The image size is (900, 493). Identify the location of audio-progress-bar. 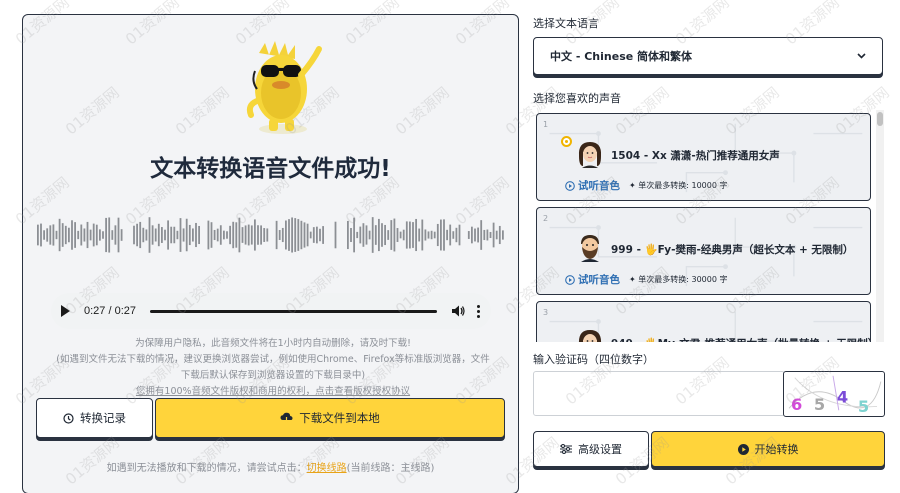
(293, 311).